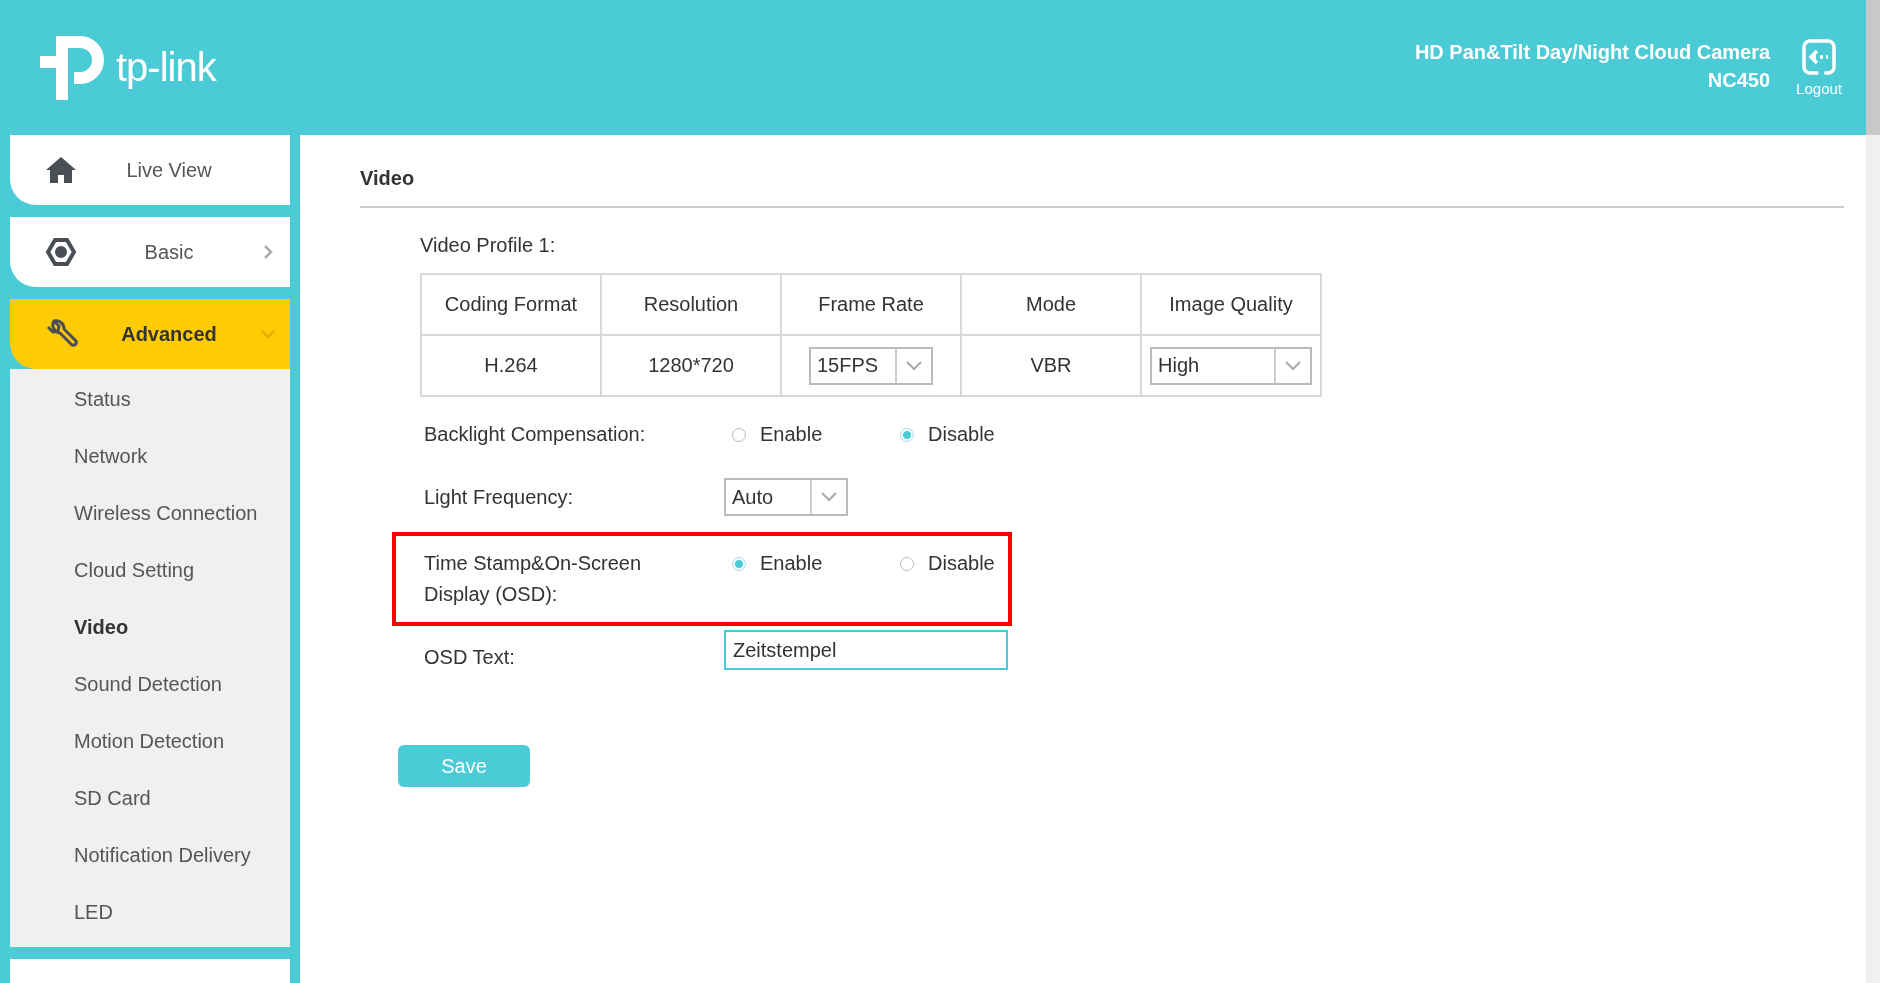 Image resolution: width=1880 pixels, height=983 pixels. What do you see at coordinates (469, 657) in the screenshot?
I see `setting-label: OSD Text:` at bounding box center [469, 657].